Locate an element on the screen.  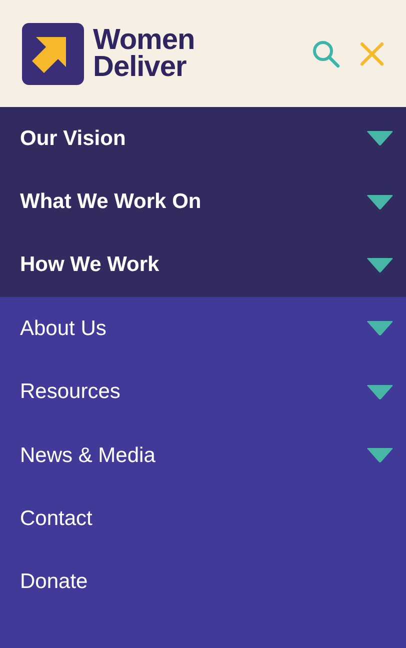
search-icon is located at coordinates (326, 54).